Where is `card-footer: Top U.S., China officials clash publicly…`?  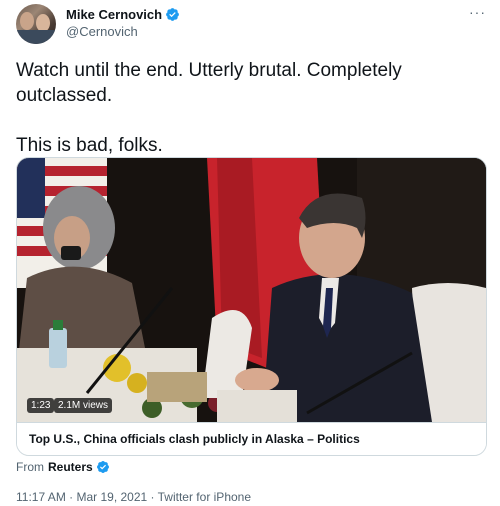
card-footer: Top U.S., China officials clash publicly… is located at coordinates (251, 438).